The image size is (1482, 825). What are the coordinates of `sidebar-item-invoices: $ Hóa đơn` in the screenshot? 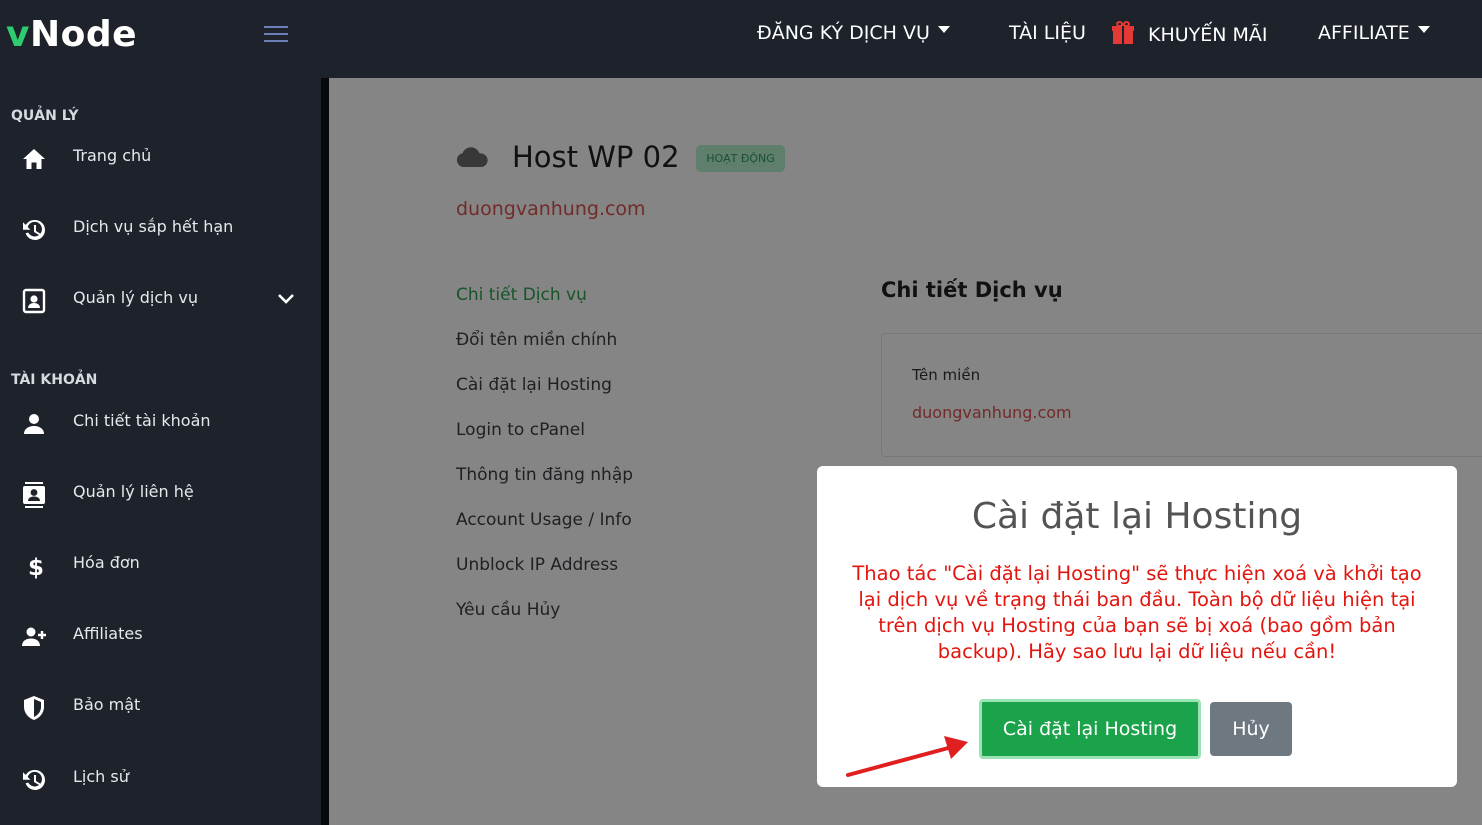 It's located at (160, 565).